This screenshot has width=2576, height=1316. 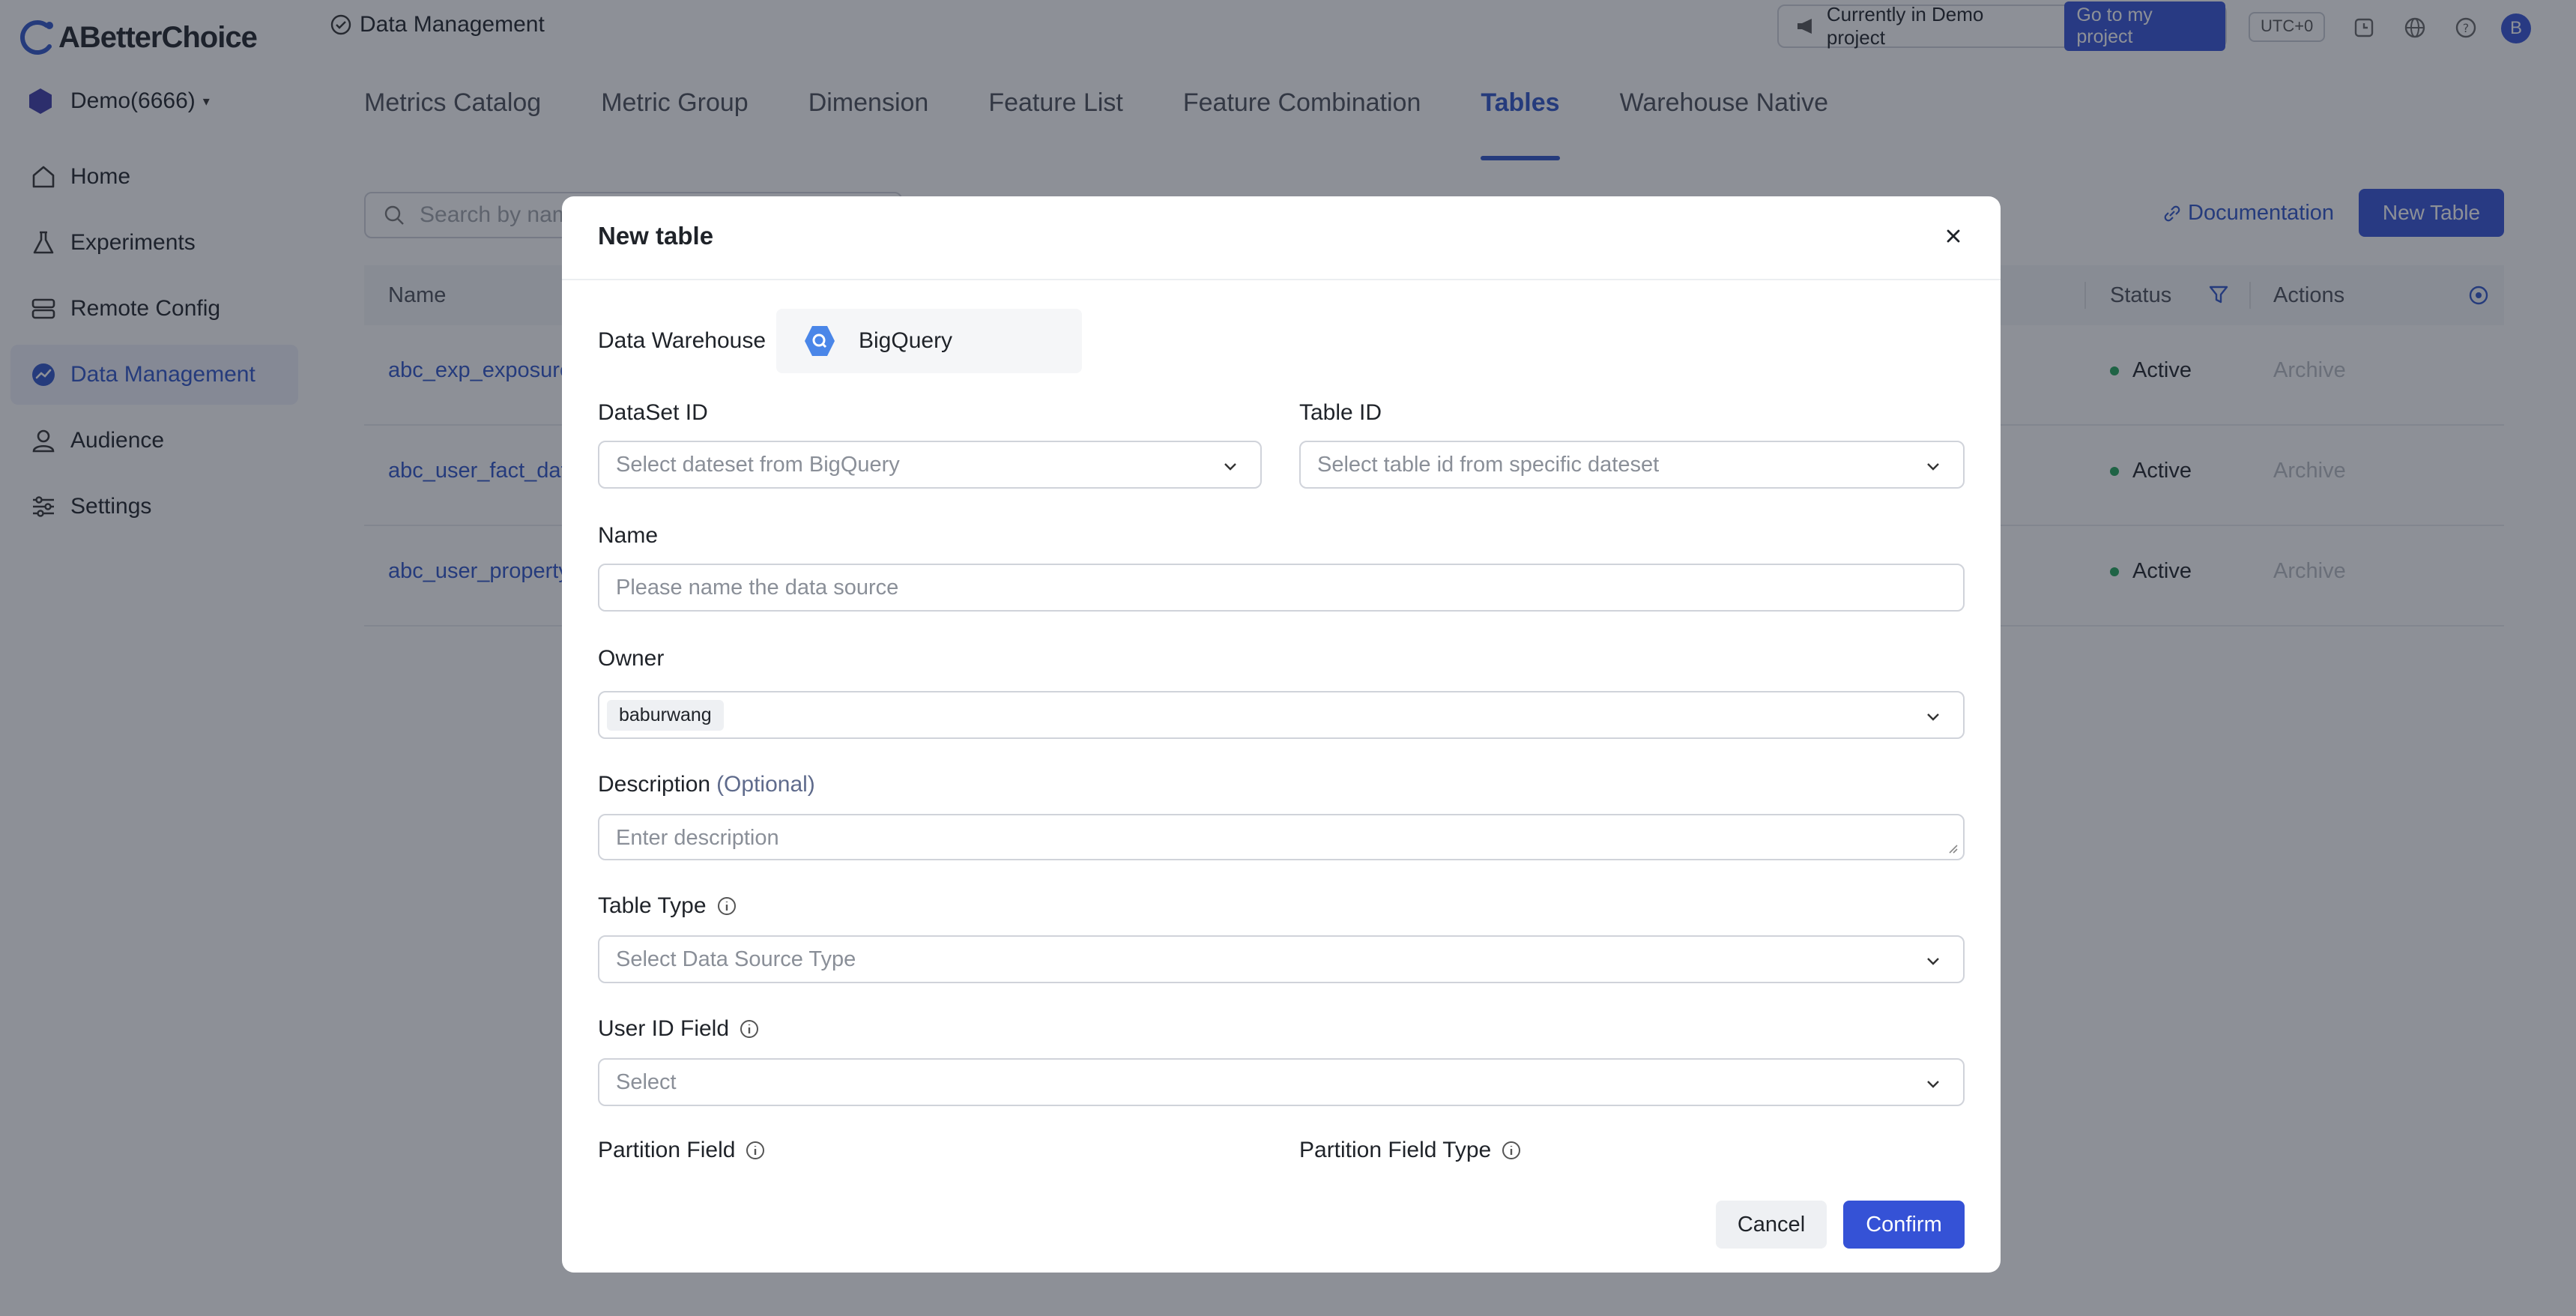 What do you see at coordinates (820, 341) in the screenshot?
I see `bigquery-icon` at bounding box center [820, 341].